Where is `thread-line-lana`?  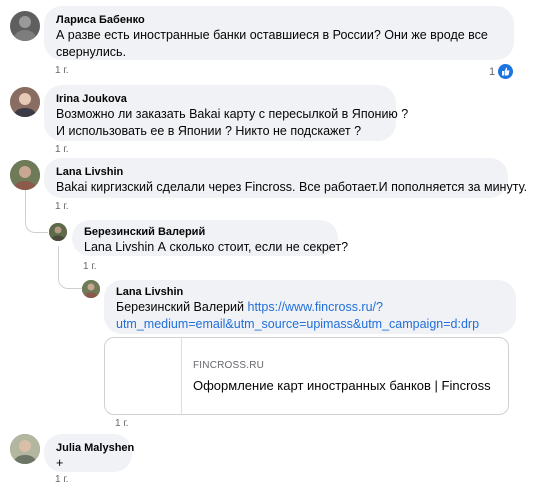
thread-line-lana is located at coordinates (36, 211).